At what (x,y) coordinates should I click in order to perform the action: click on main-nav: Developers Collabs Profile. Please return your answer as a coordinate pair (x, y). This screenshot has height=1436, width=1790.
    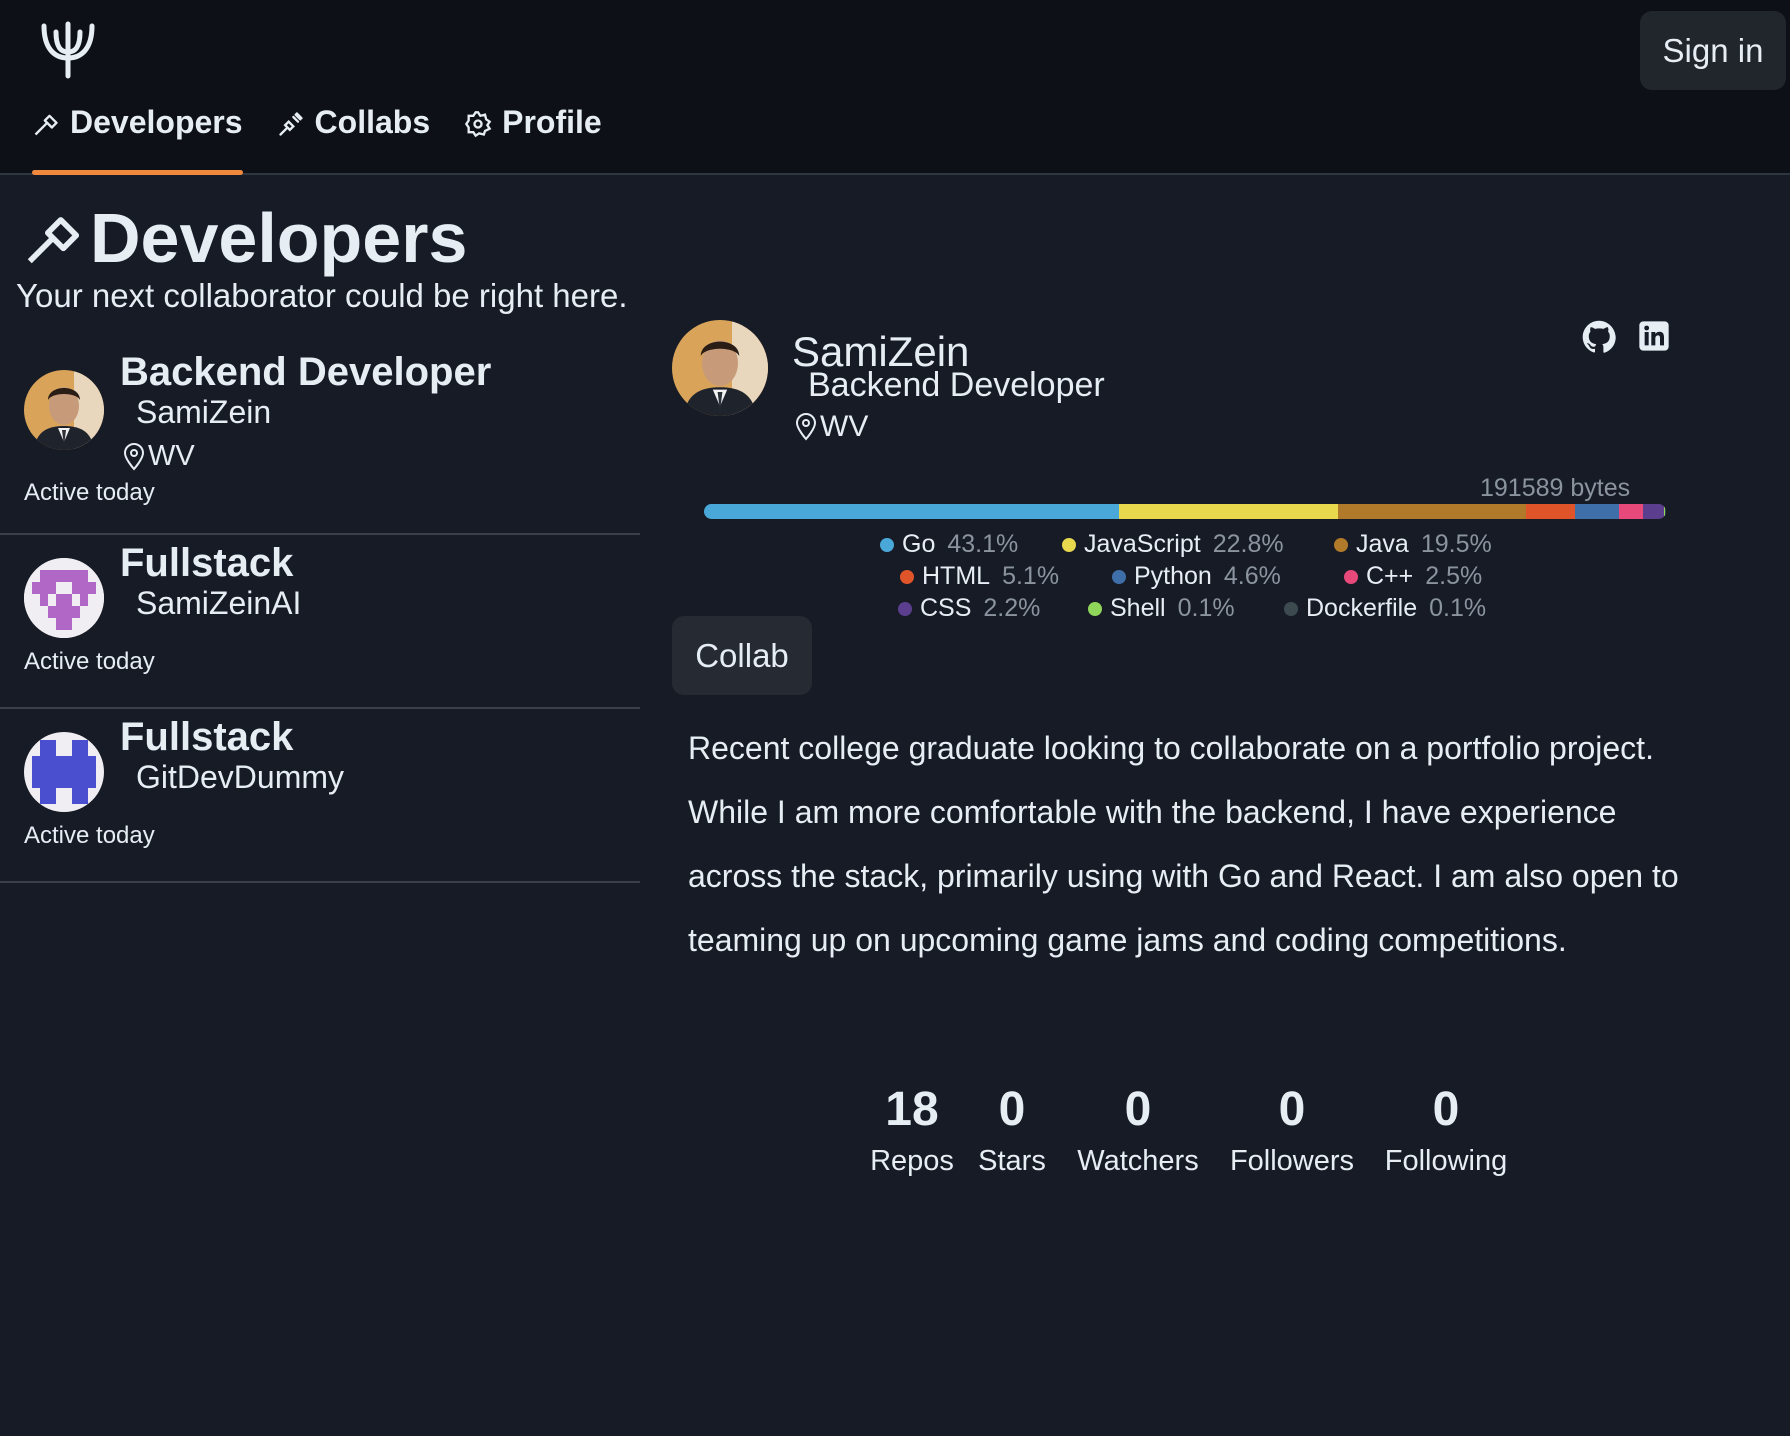
    Looking at the image, I should click on (334, 137).